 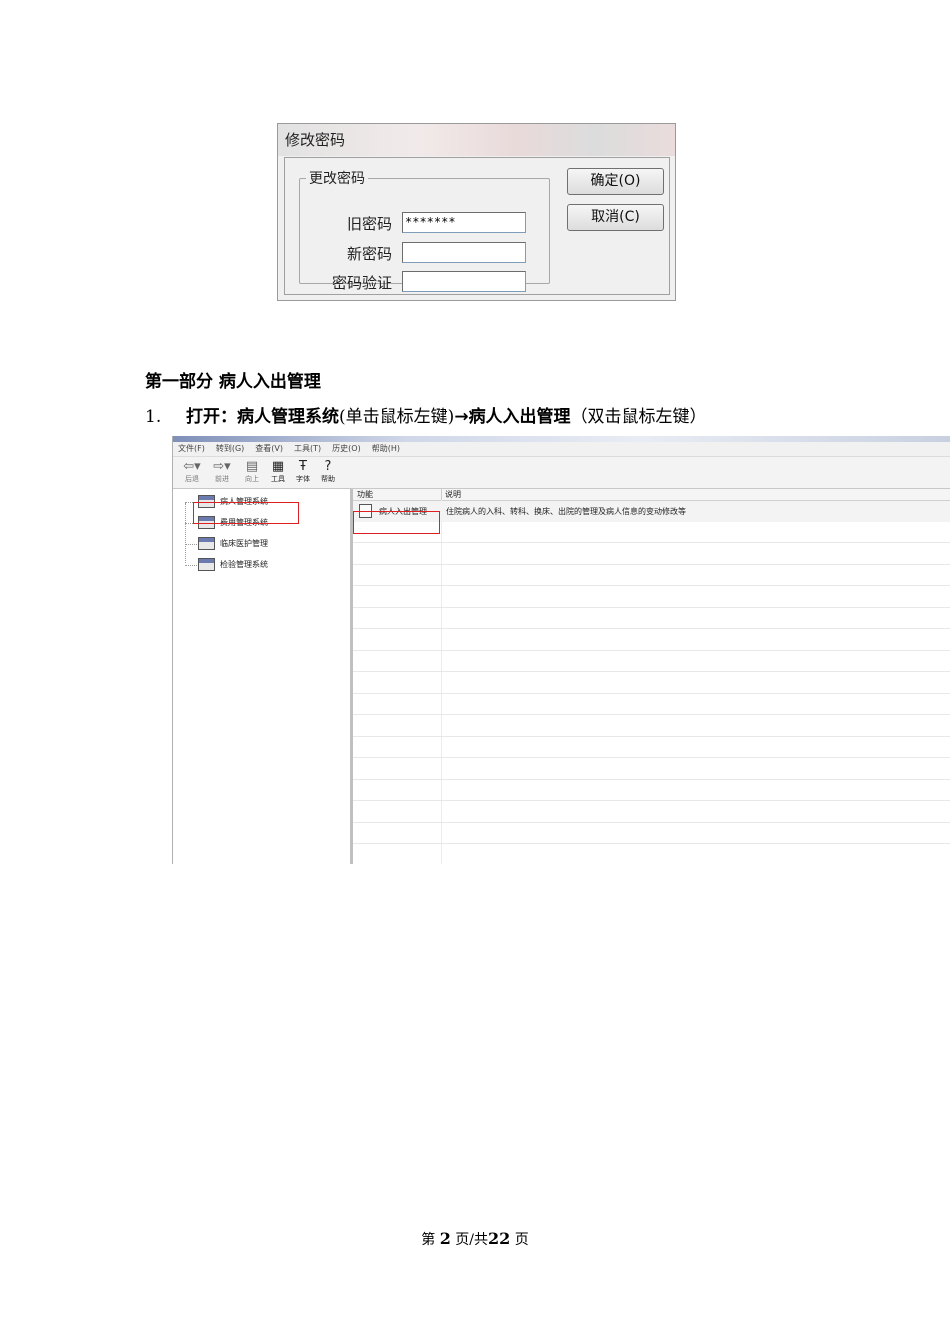 I want to click on step-target-system: 打开：病人管理系统, so click(x=263, y=417).